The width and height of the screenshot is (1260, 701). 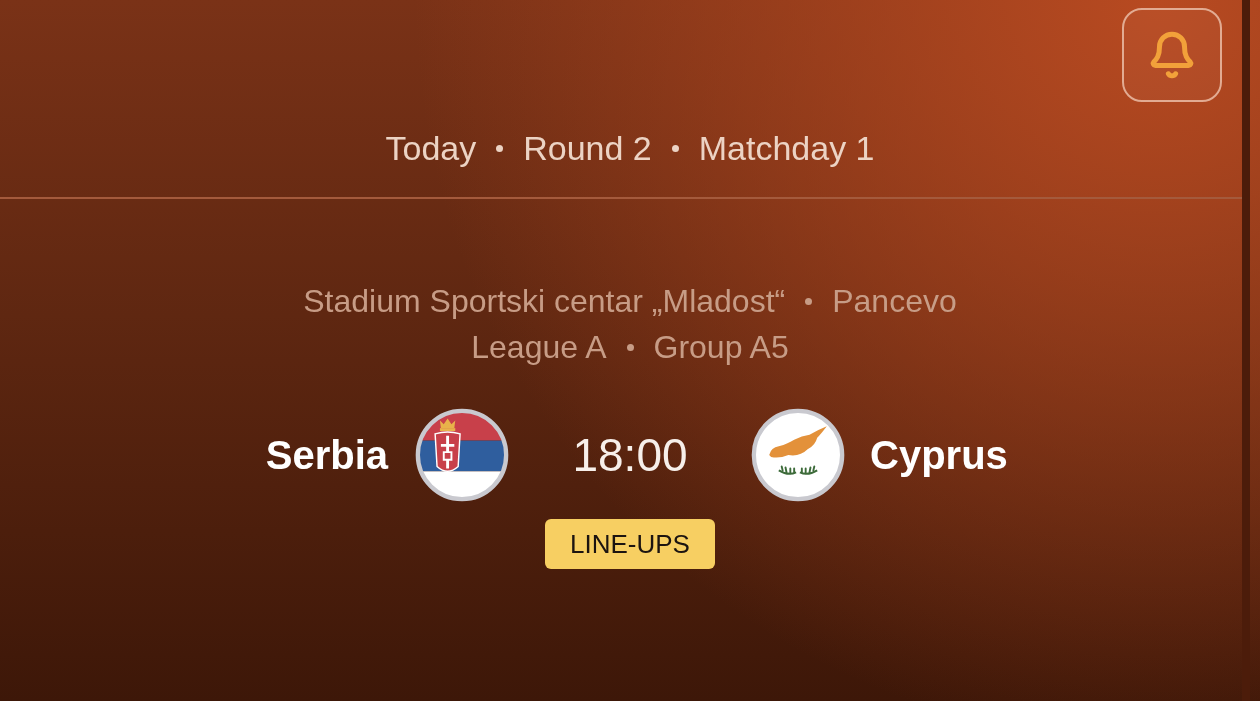 What do you see at coordinates (544, 301) in the screenshot?
I see `venue-text: Stadium Sportski centar „Mladost“` at bounding box center [544, 301].